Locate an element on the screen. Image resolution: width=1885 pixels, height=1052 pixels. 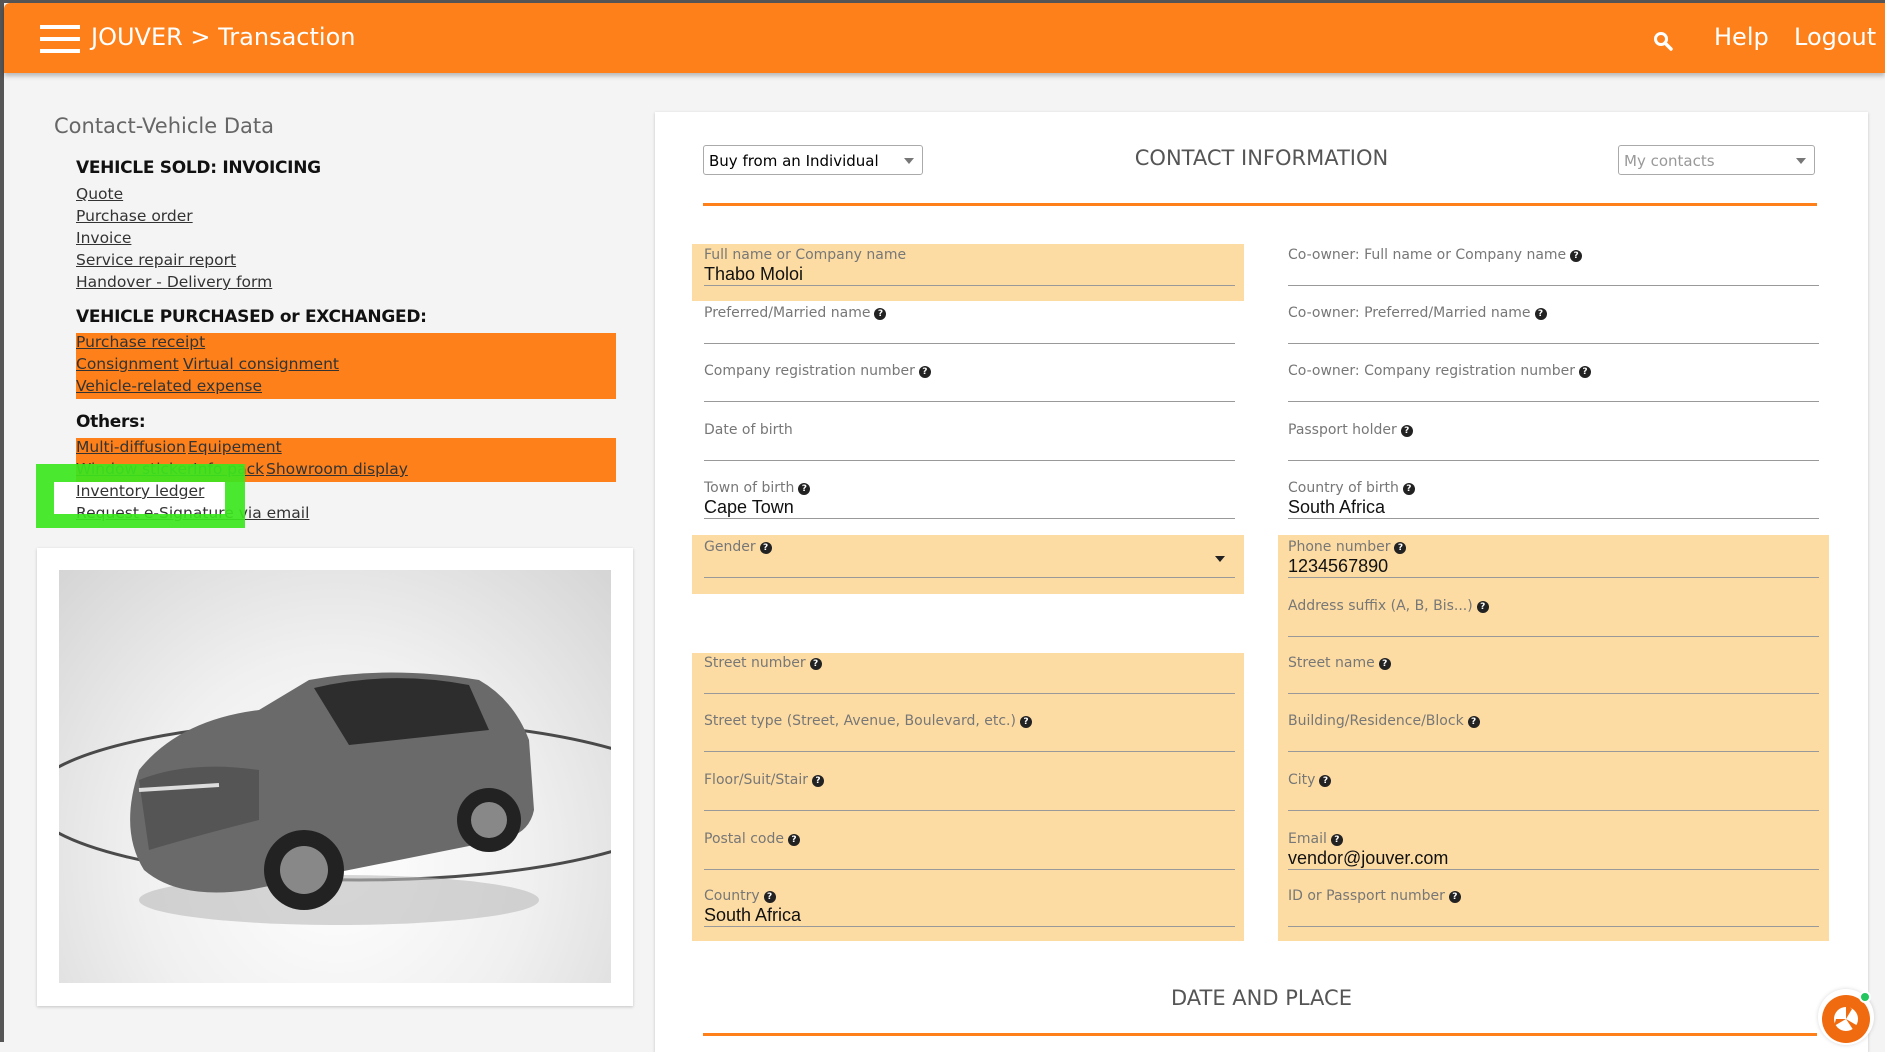
hamburger-menu-icon is located at coordinates (60, 39).